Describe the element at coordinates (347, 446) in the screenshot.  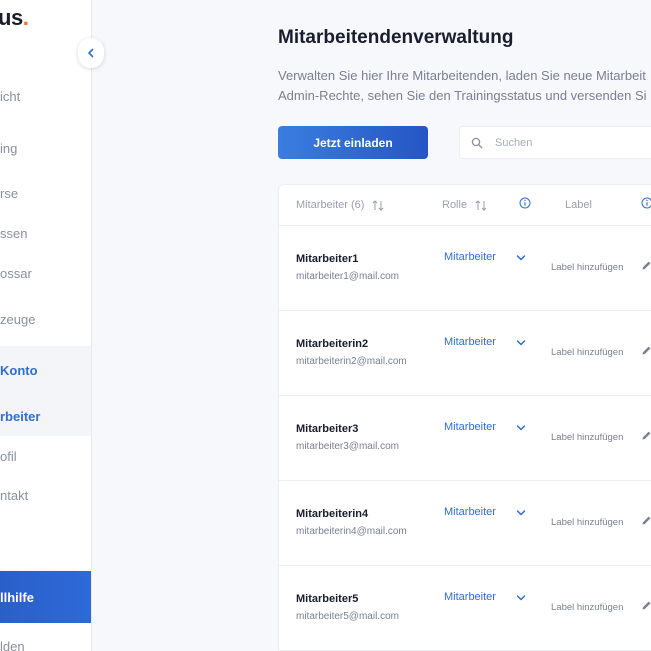
I see `employee-email: mitarbeiter3@mail.com` at that location.